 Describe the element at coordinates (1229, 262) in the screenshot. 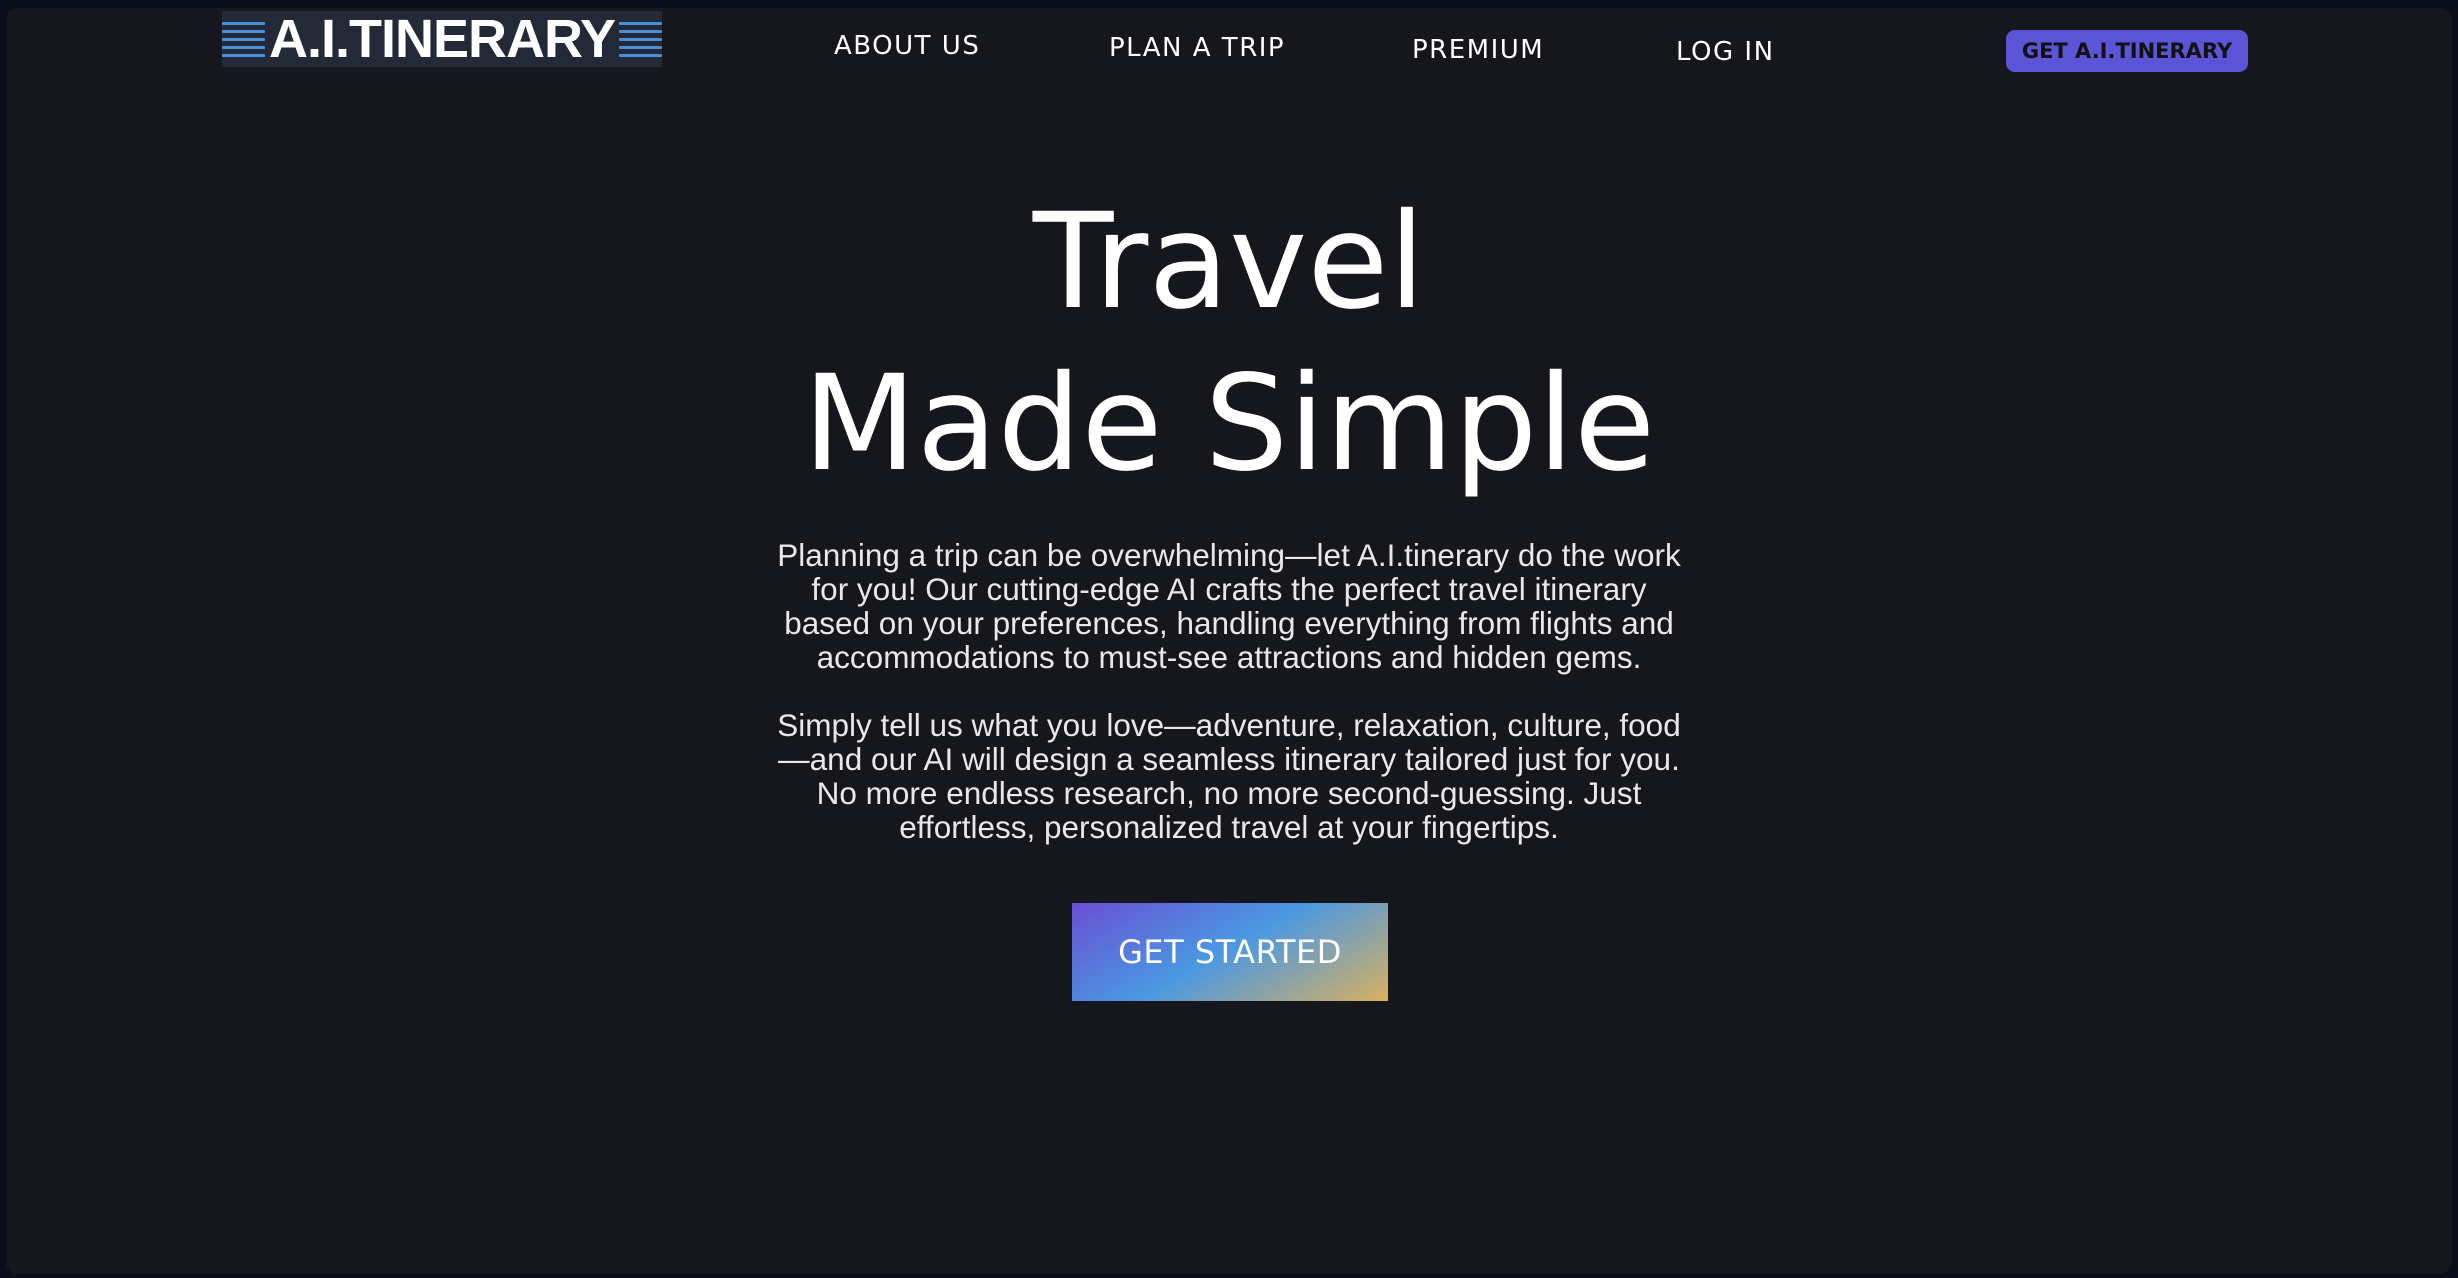

I see `hero-title-line-1: Travel` at that location.